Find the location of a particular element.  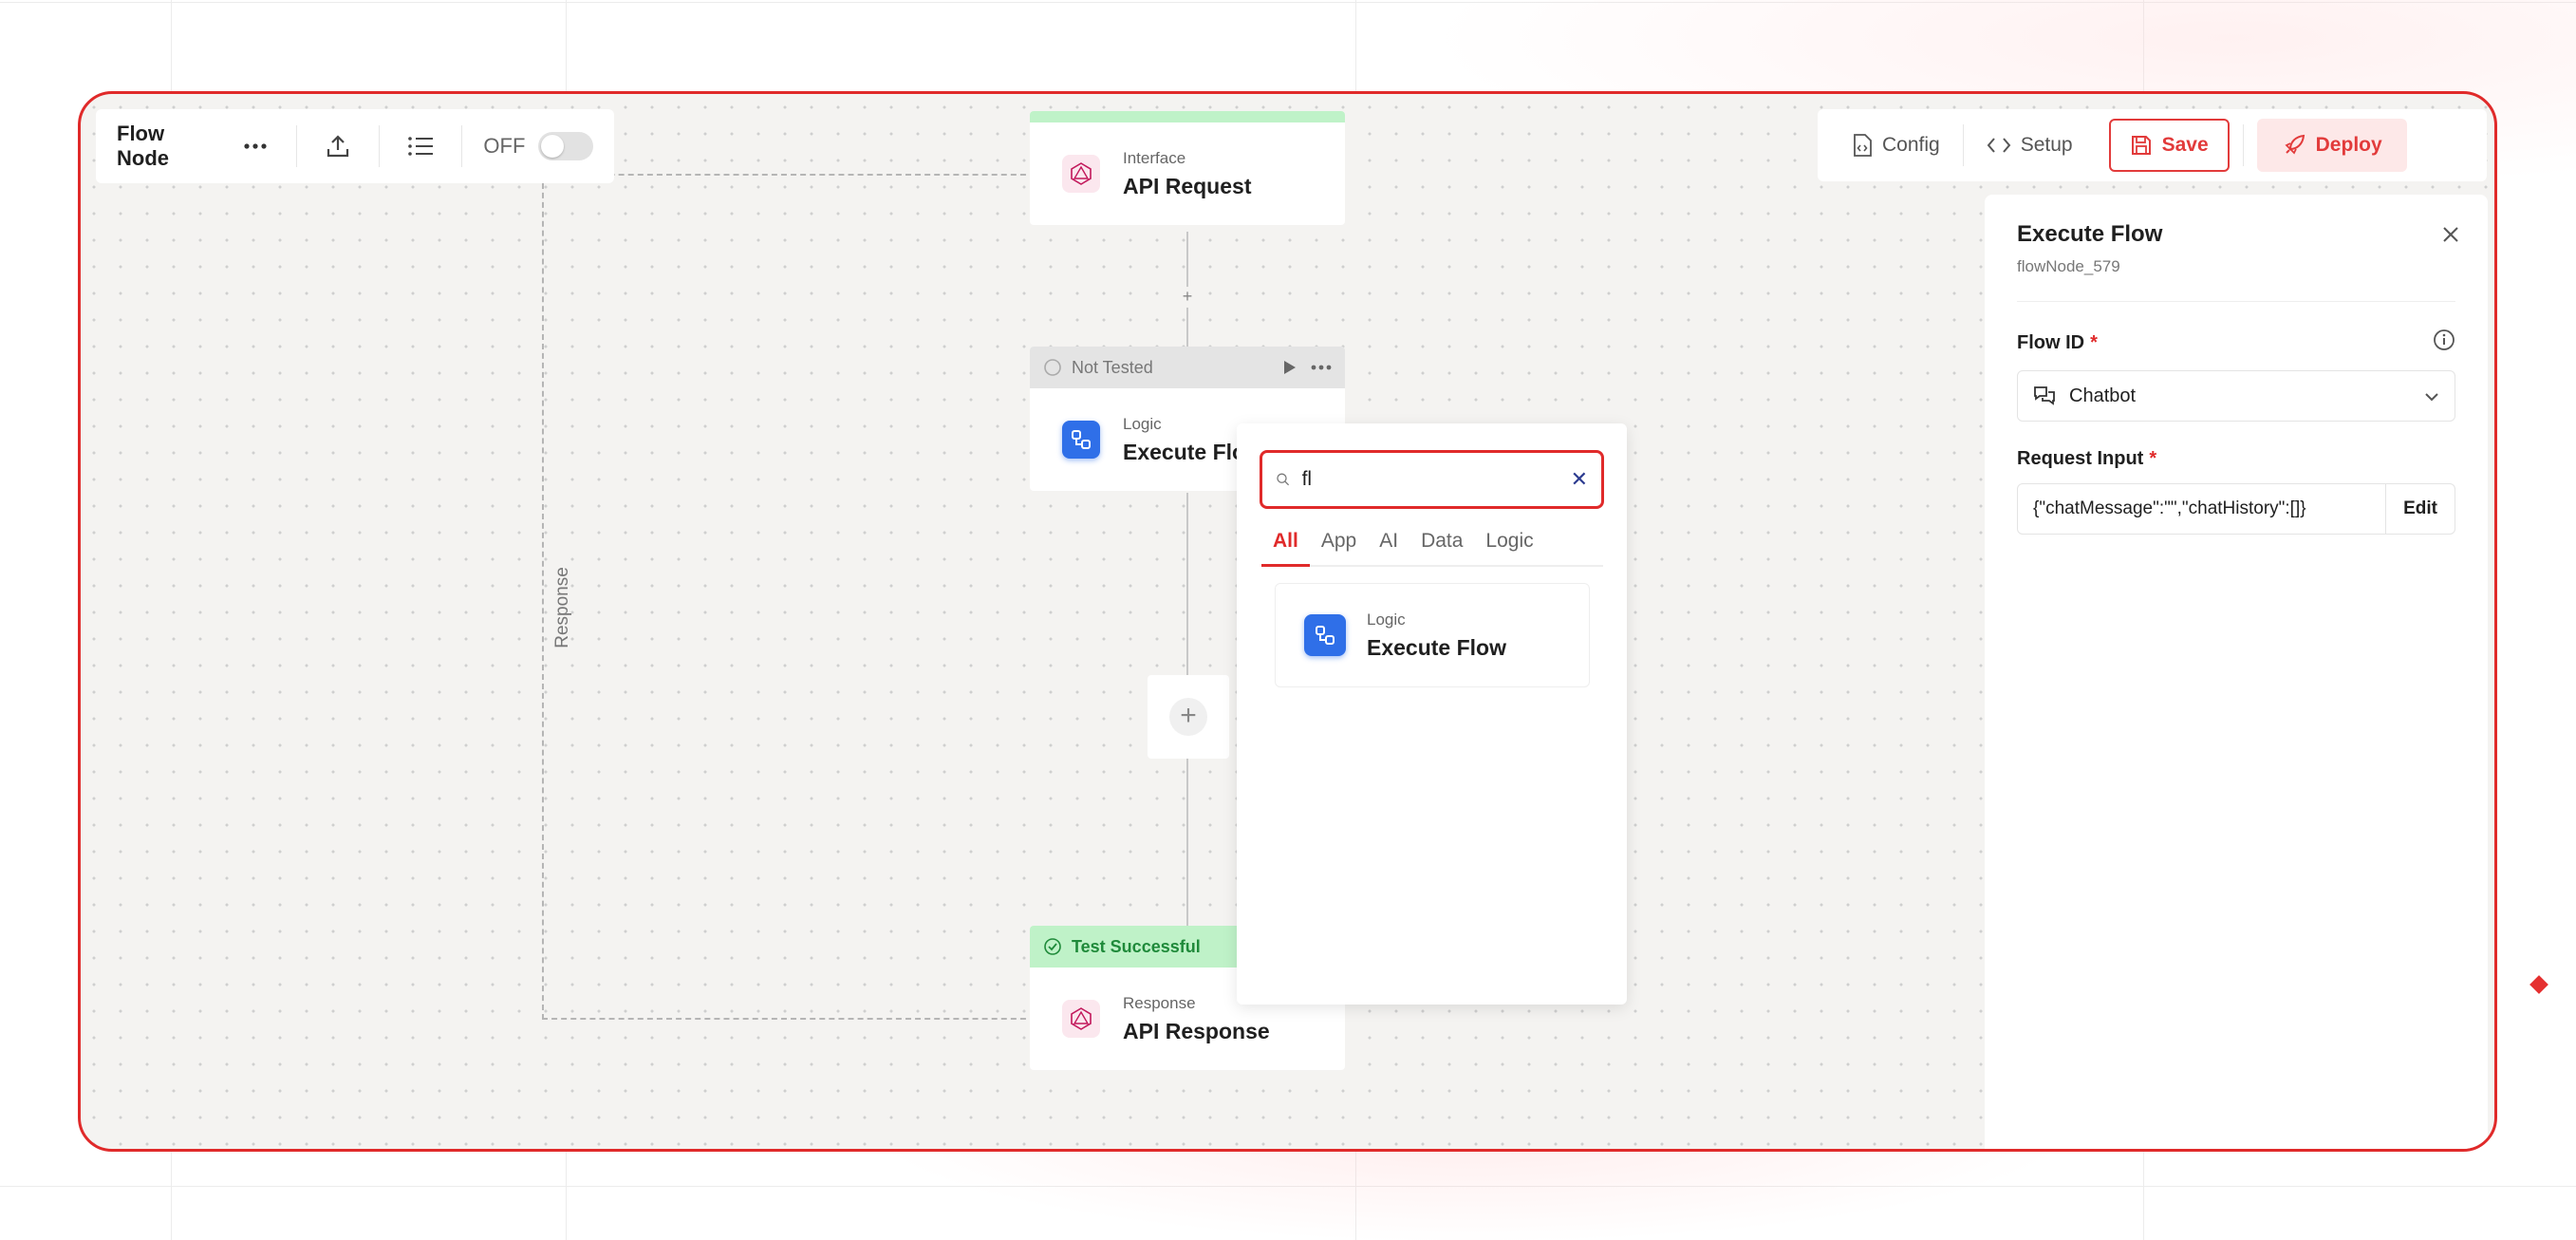

request-input-label-row: Request Input * is located at coordinates (2236, 459).